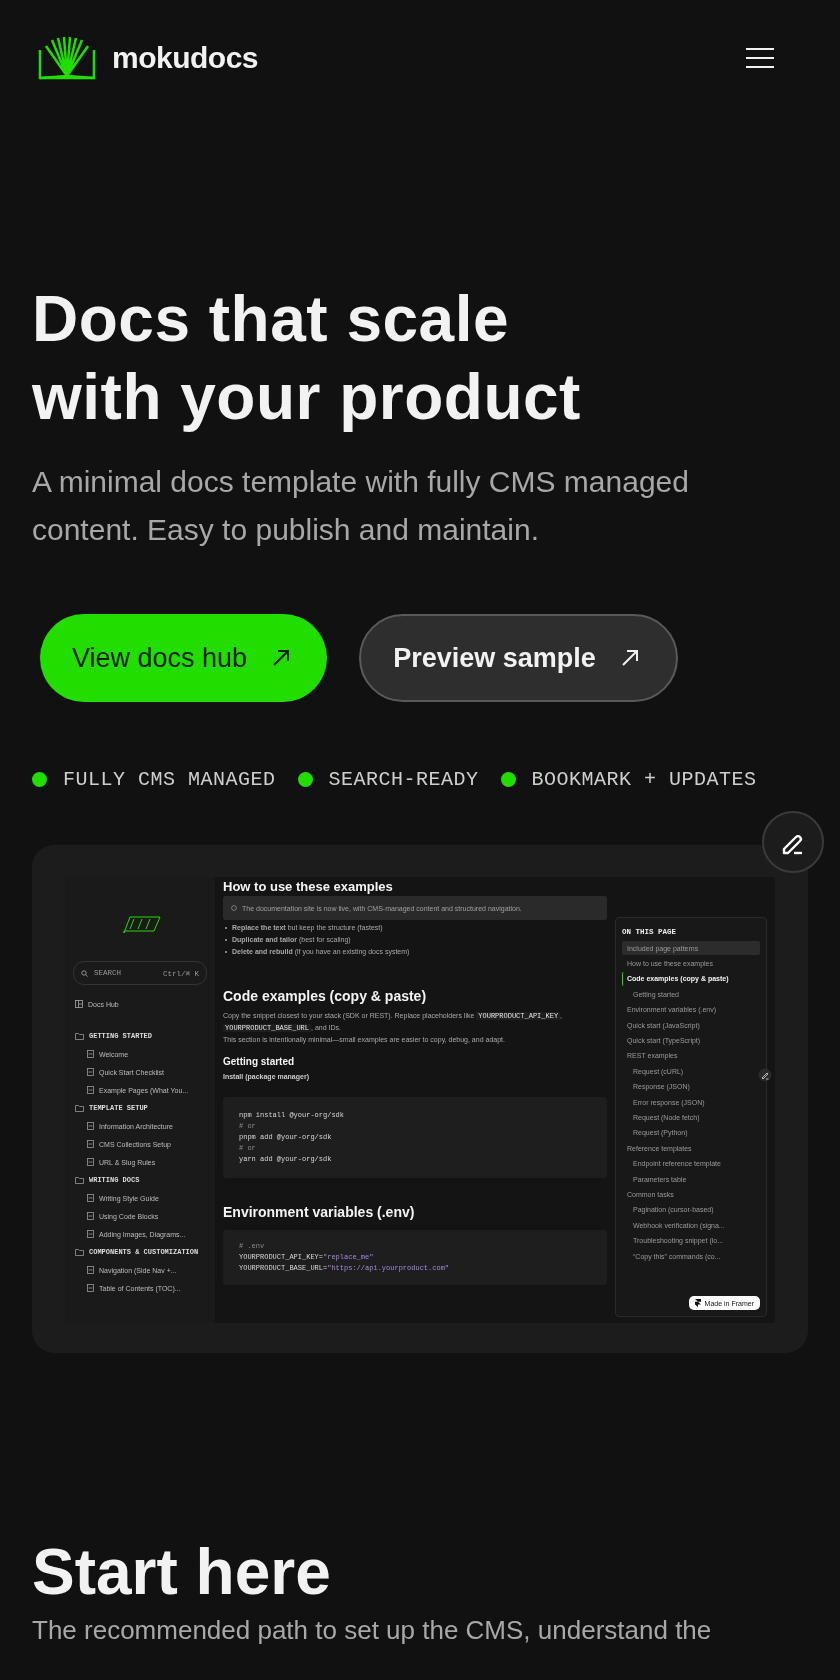 Image resolution: width=840 pixels, height=1680 pixels. What do you see at coordinates (182, 1572) in the screenshot?
I see `section-title: Start here` at bounding box center [182, 1572].